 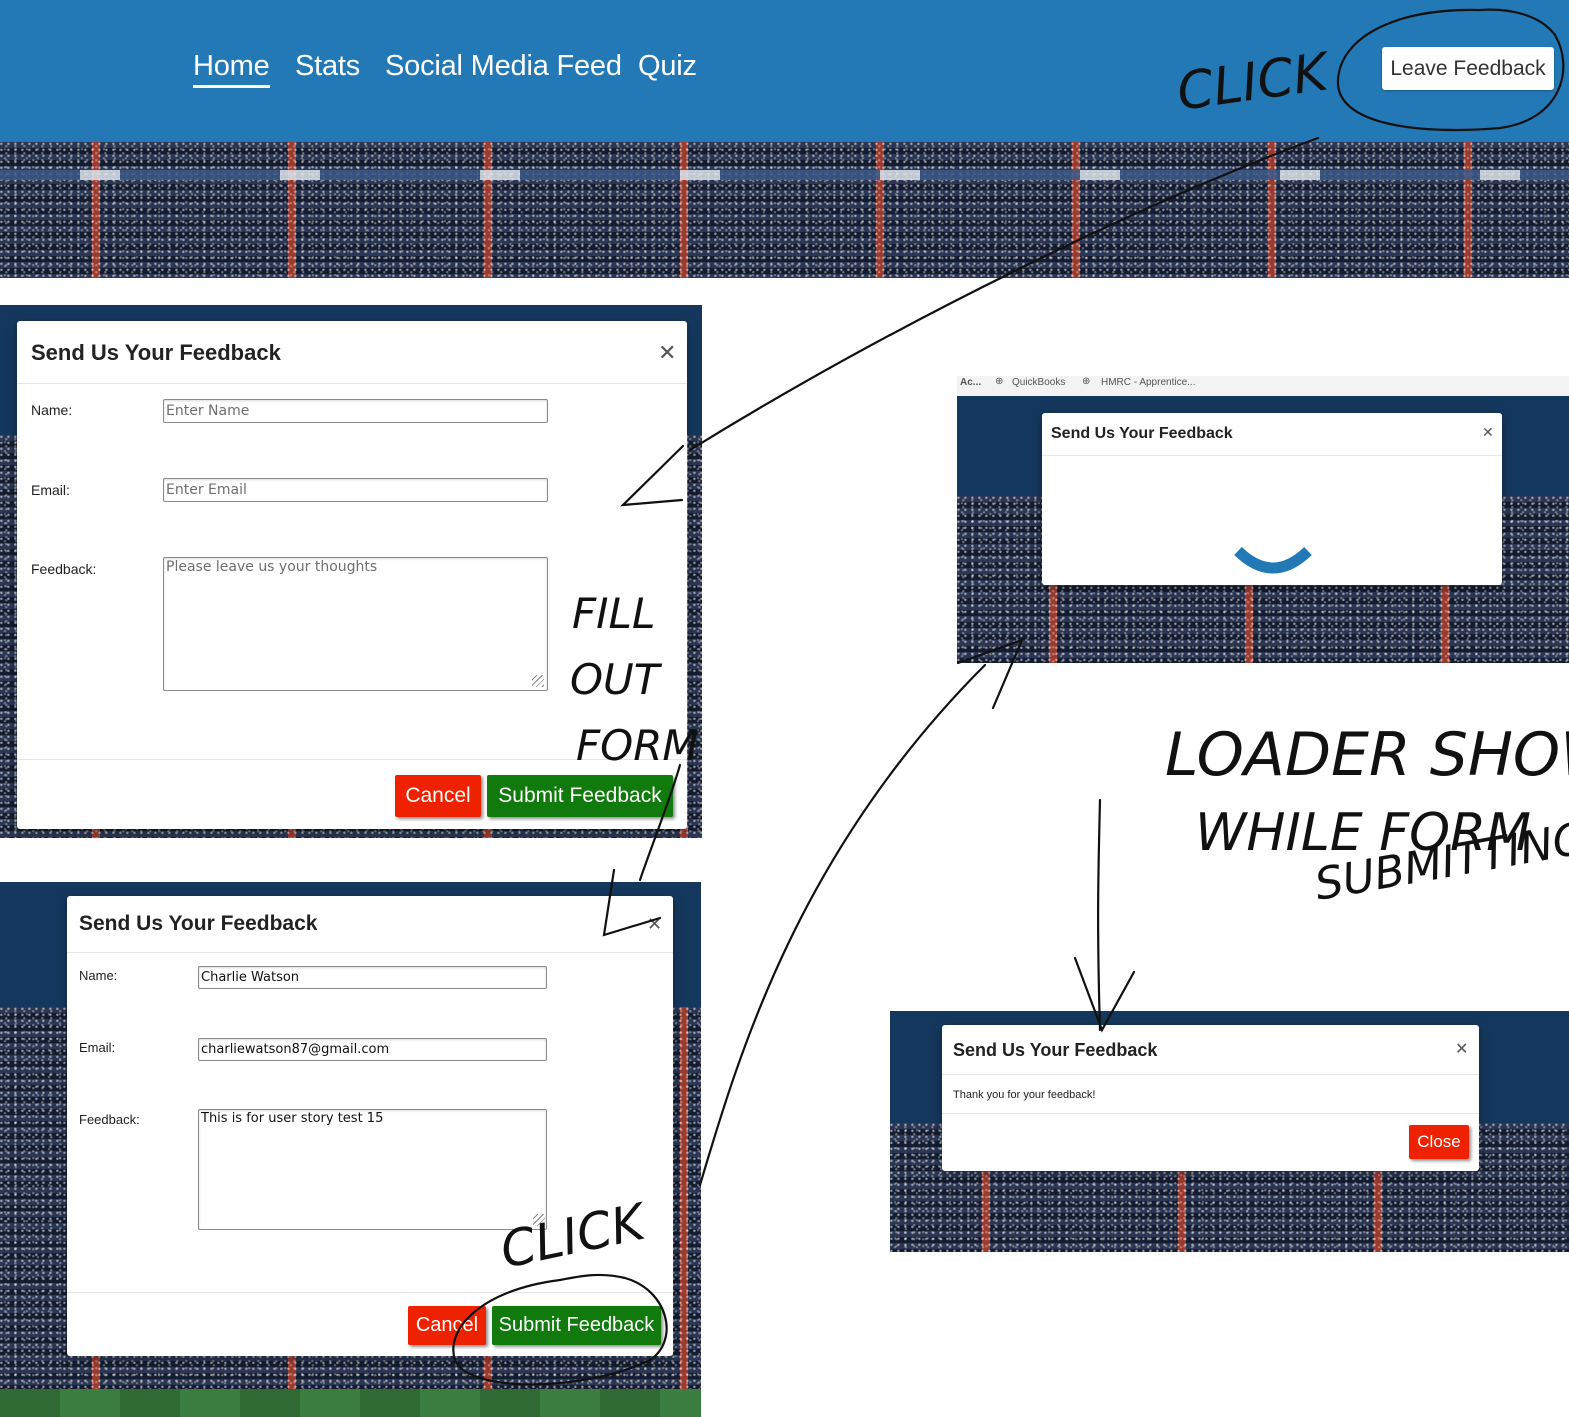 What do you see at coordinates (1367, 755) in the screenshot?
I see `annotation-loader-shows: LOADER SHOWS` at bounding box center [1367, 755].